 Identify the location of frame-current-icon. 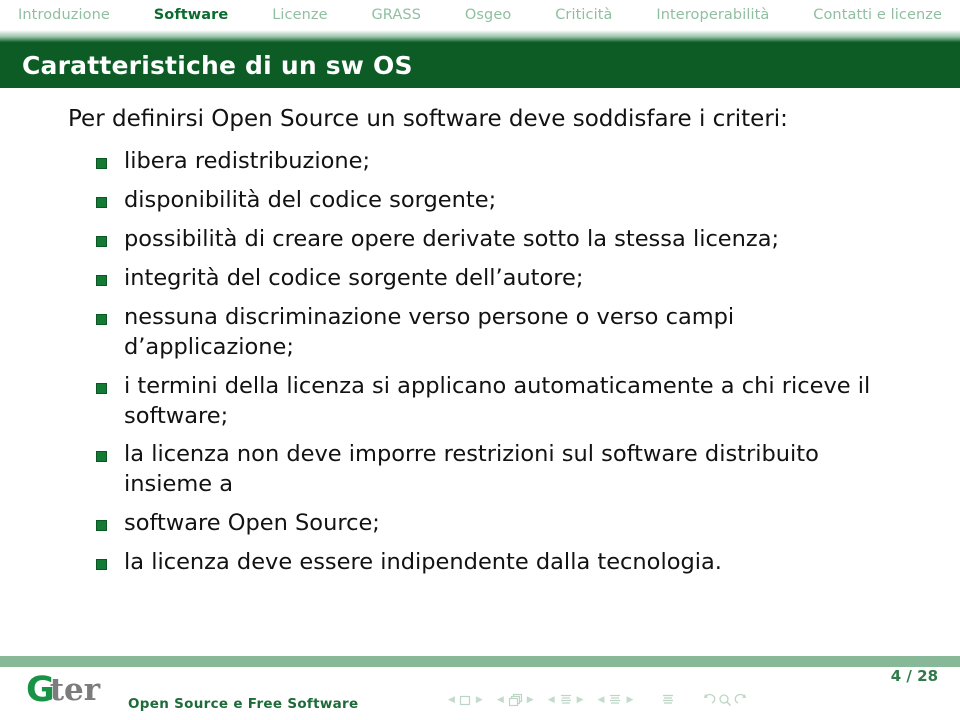
(515, 700).